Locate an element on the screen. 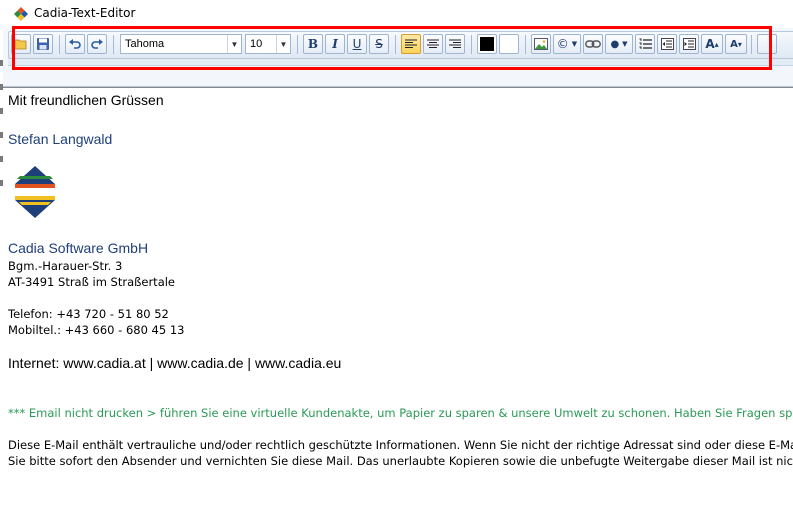 The image size is (793, 509). align-center-button is located at coordinates (433, 44).